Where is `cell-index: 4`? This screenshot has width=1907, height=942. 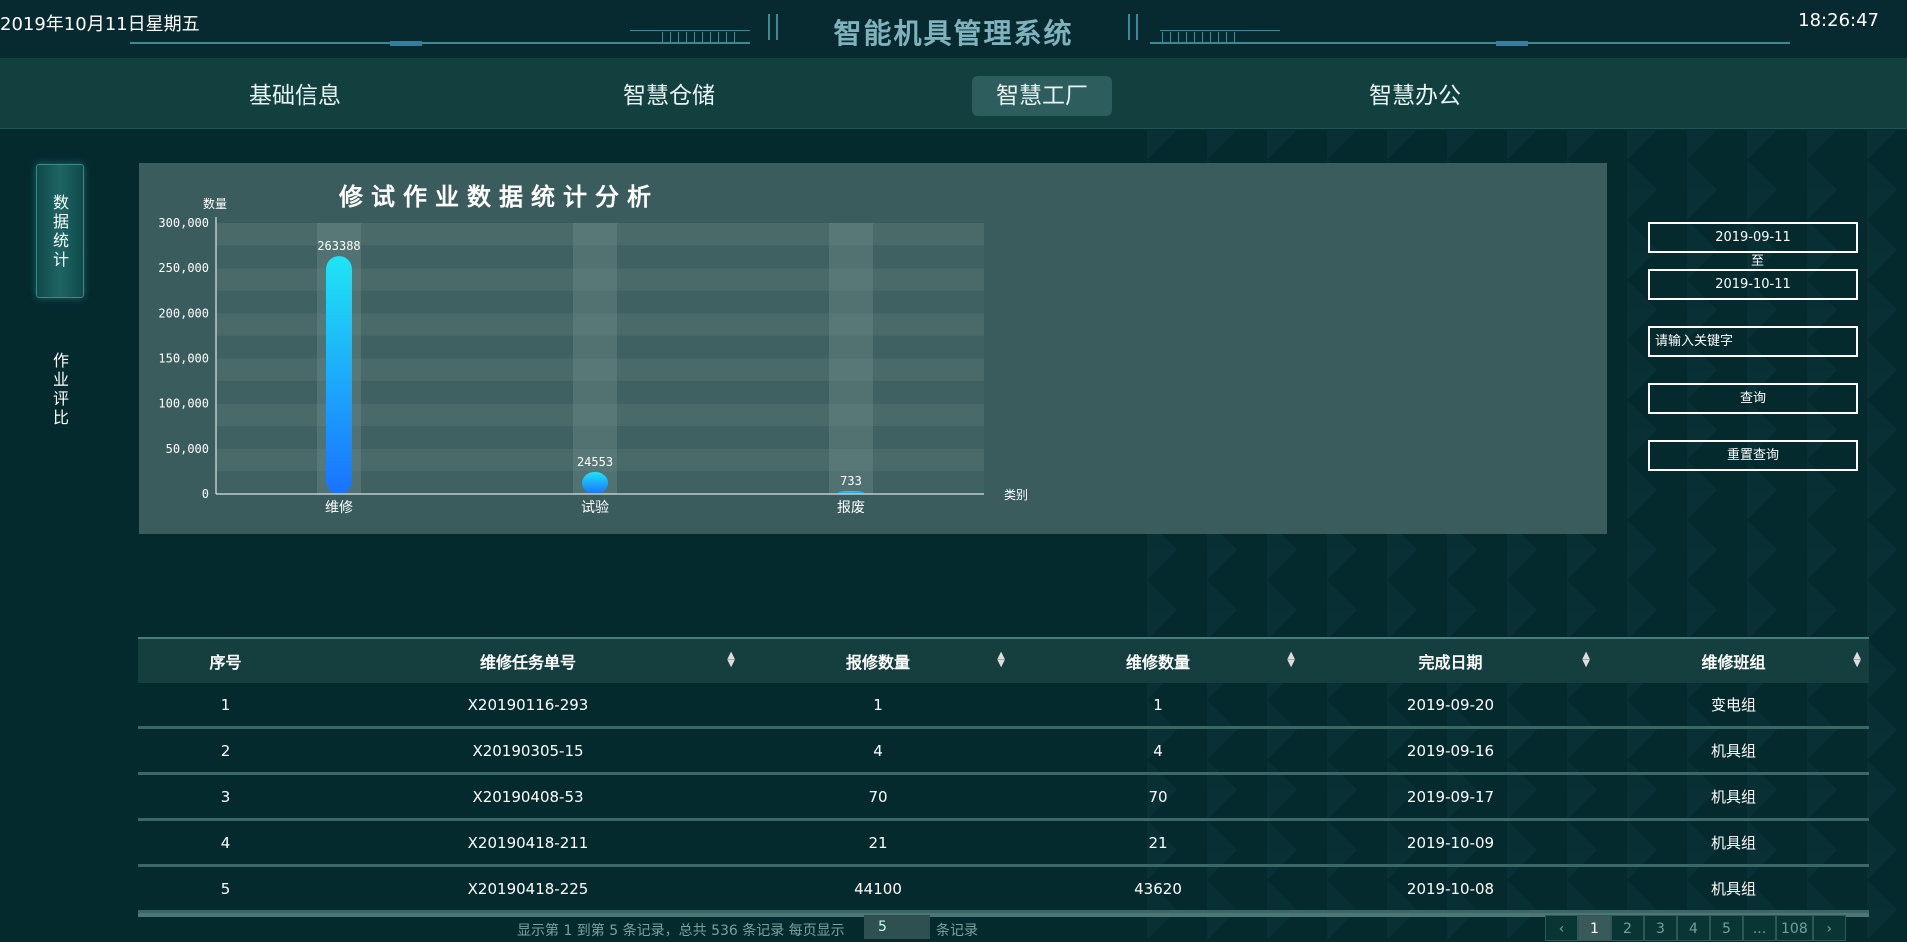
cell-index: 4 is located at coordinates (225, 843).